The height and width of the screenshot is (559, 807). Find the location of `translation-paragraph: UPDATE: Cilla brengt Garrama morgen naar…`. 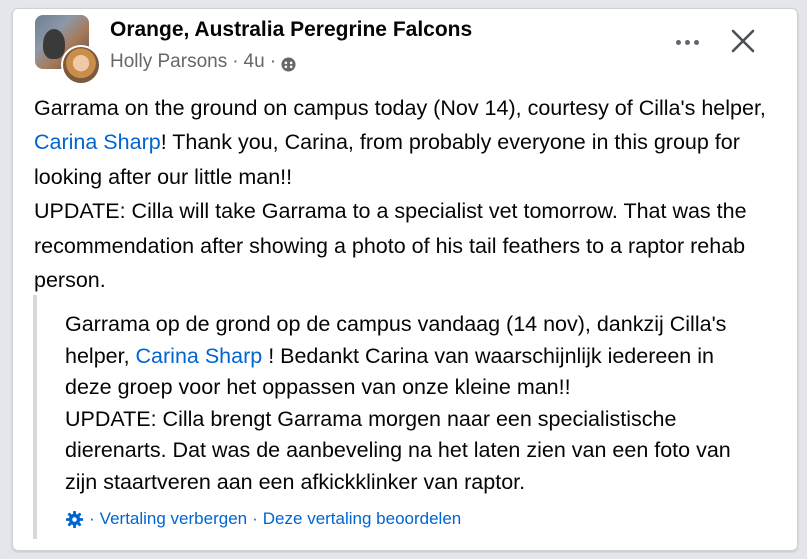

translation-paragraph: UPDATE: Cilla brengt Garrama morgen naar… is located at coordinates (398, 450).